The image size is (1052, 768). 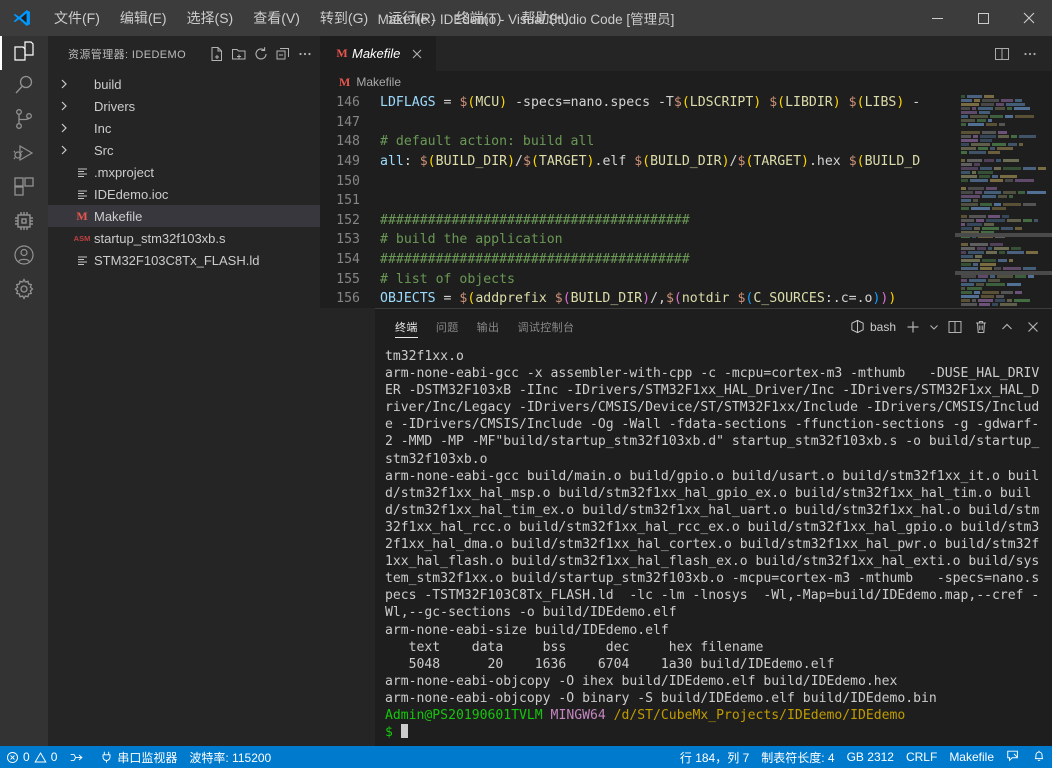 I want to click on tree-item-drivers: Drivers, so click(x=184, y=106).